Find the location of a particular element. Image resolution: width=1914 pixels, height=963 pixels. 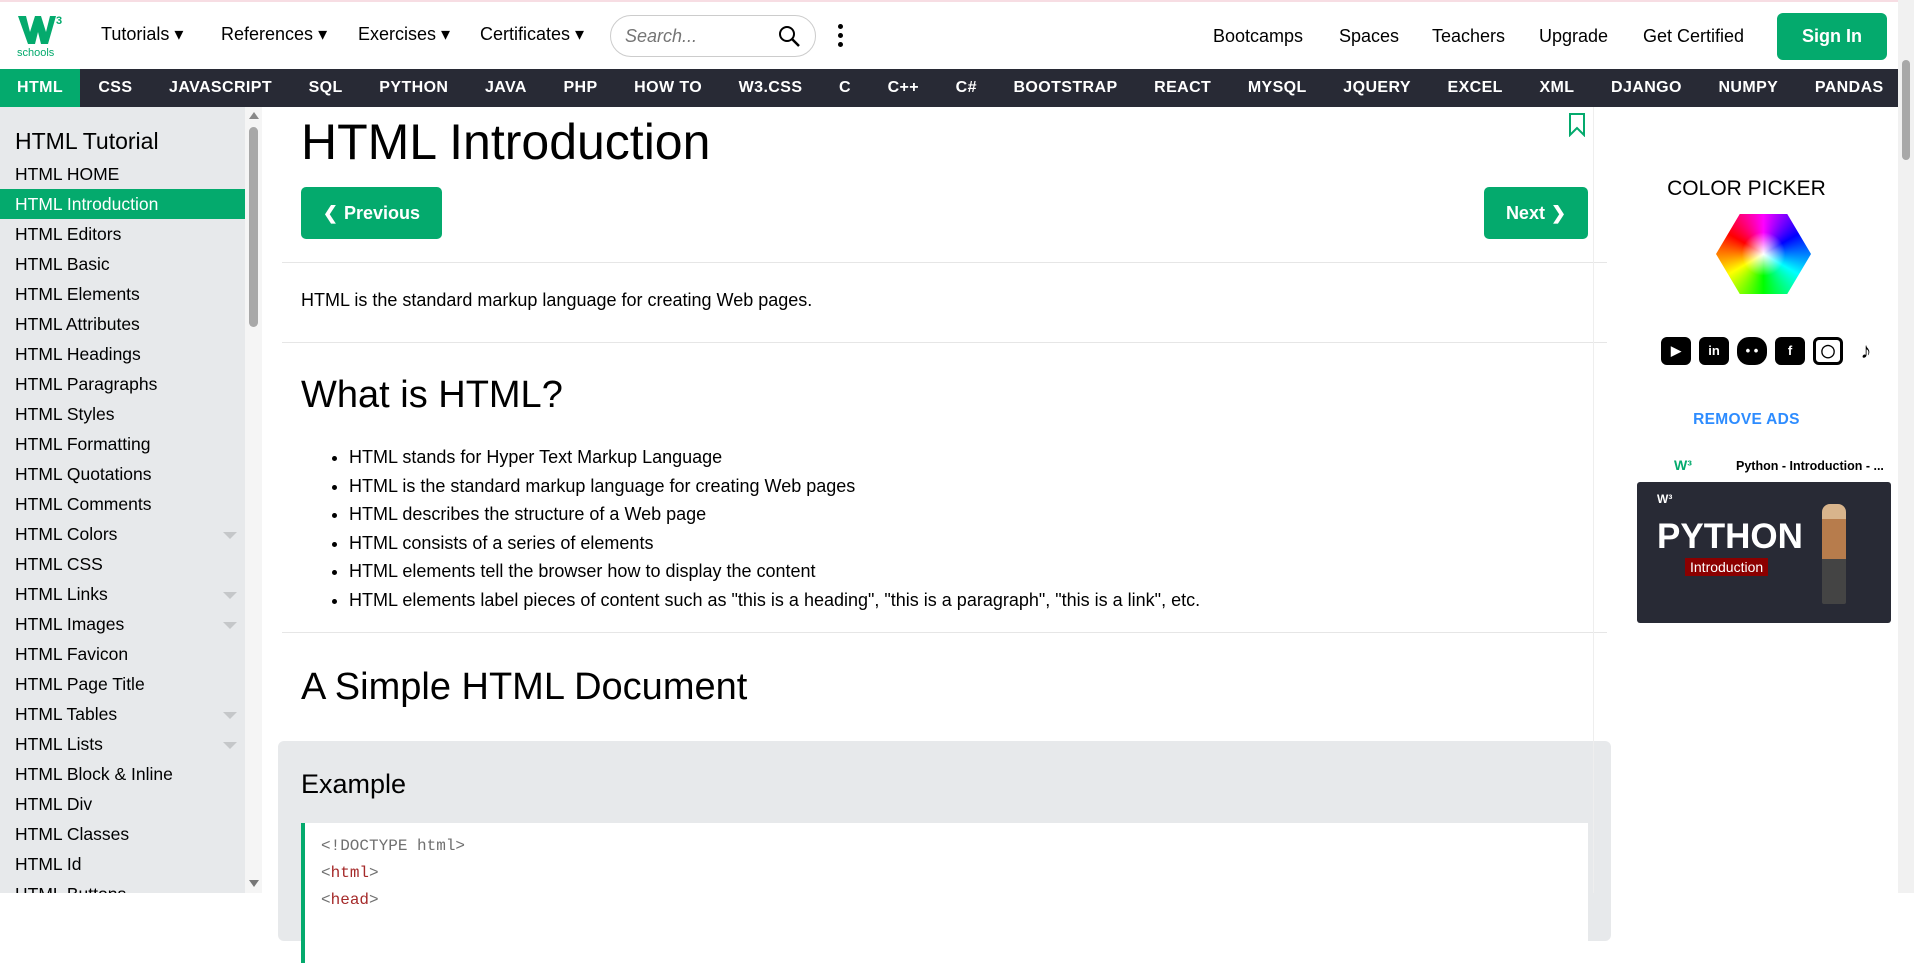

discord-icon: • • is located at coordinates (1752, 351).